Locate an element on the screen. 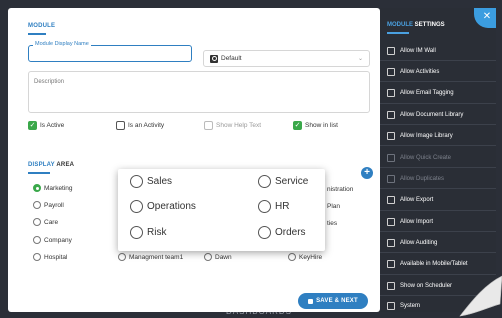  display-area-option-keyhire: KeyHire is located at coordinates (305, 257).